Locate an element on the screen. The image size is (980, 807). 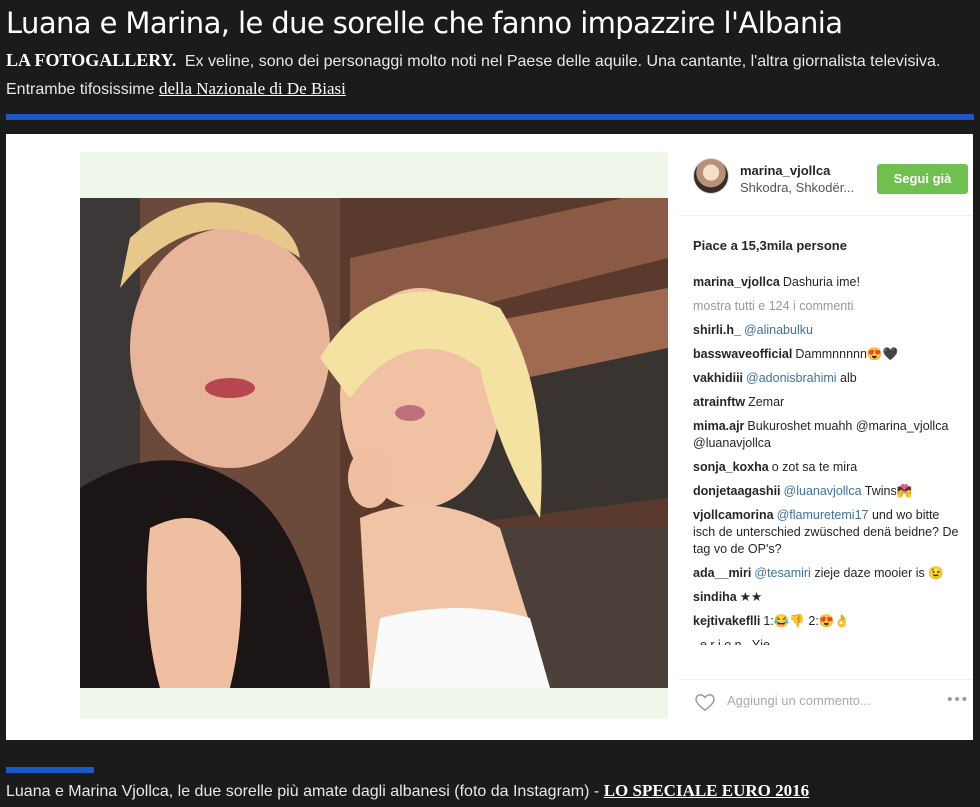
comment-row: atrainftw Zemar is located at coordinates (829, 402).